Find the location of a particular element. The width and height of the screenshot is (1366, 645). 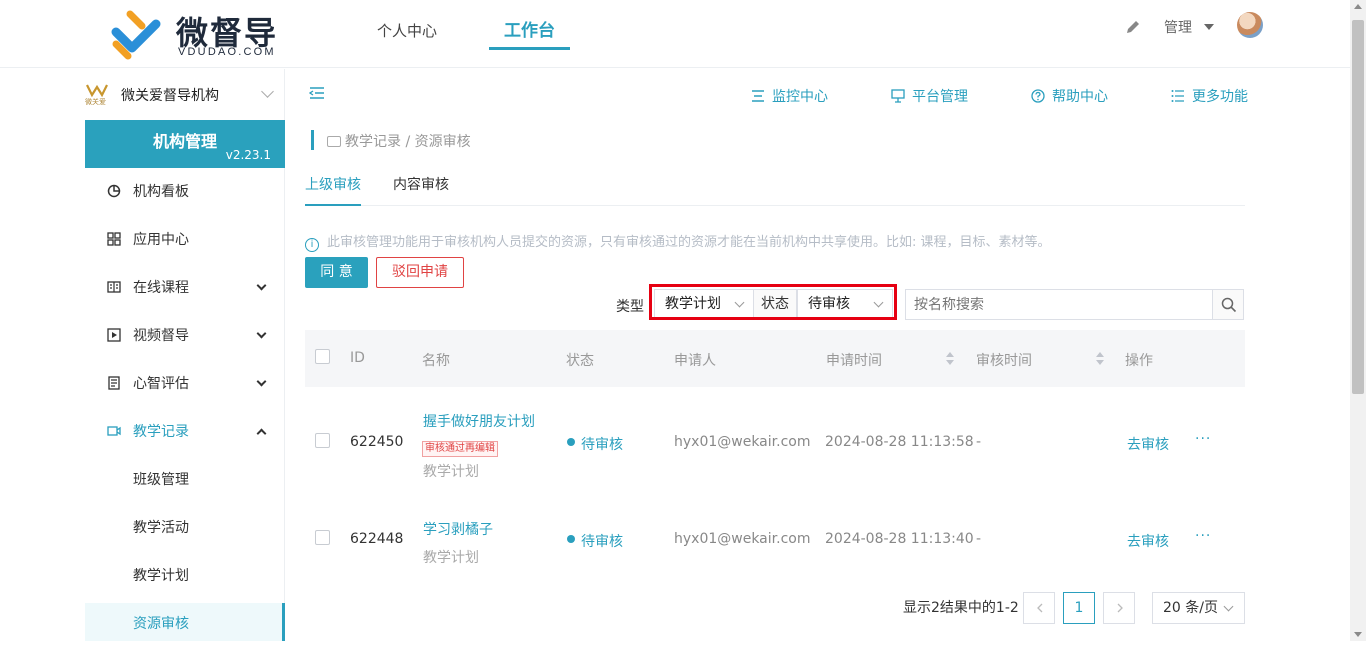

desktop-icon is located at coordinates (898, 96).